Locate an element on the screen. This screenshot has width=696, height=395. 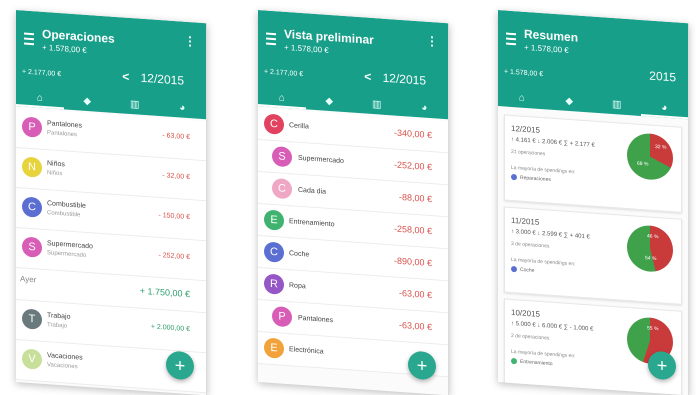
item-sub: Pantalones is located at coordinates (62, 134).